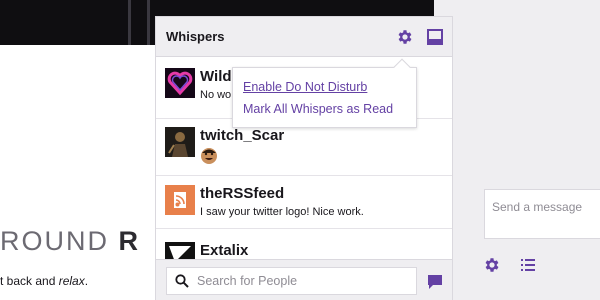 Image resolution: width=600 pixels, height=300 pixels. Describe the element at coordinates (242, 135) in the screenshot. I see `thread-username: twitch_Scar` at that location.